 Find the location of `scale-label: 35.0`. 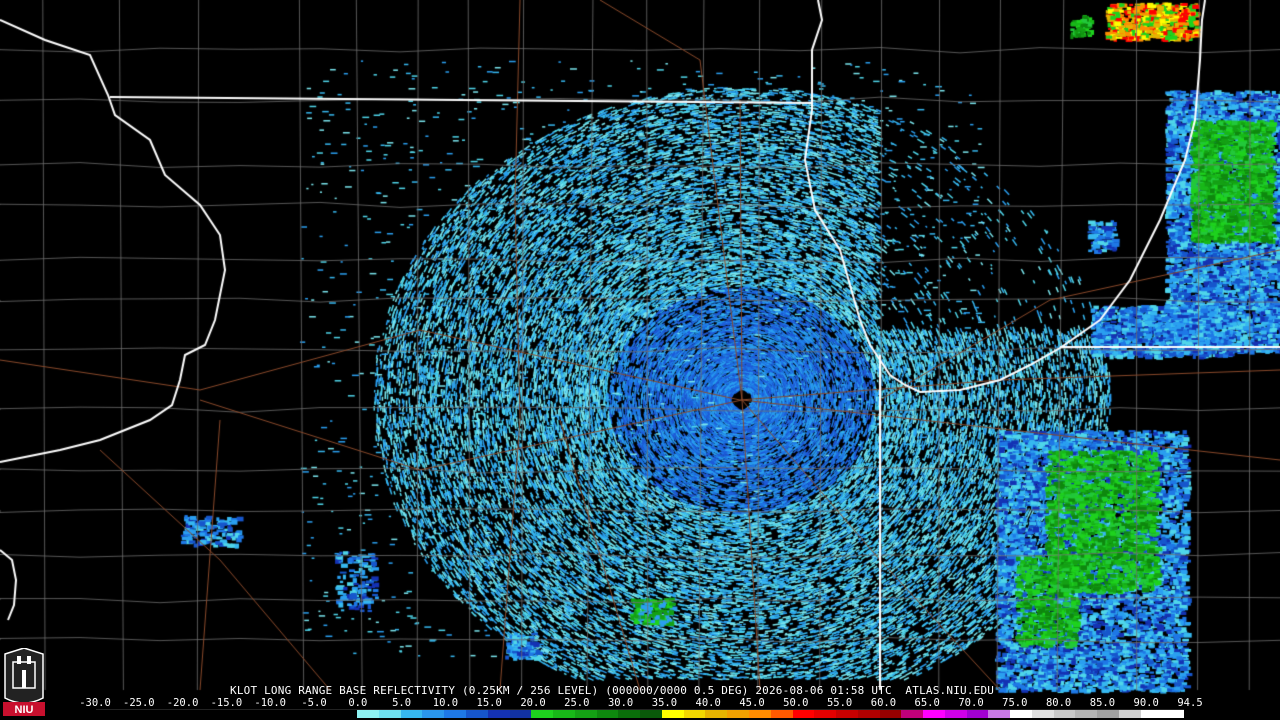

scale-label: 35.0 is located at coordinates (664, 703).